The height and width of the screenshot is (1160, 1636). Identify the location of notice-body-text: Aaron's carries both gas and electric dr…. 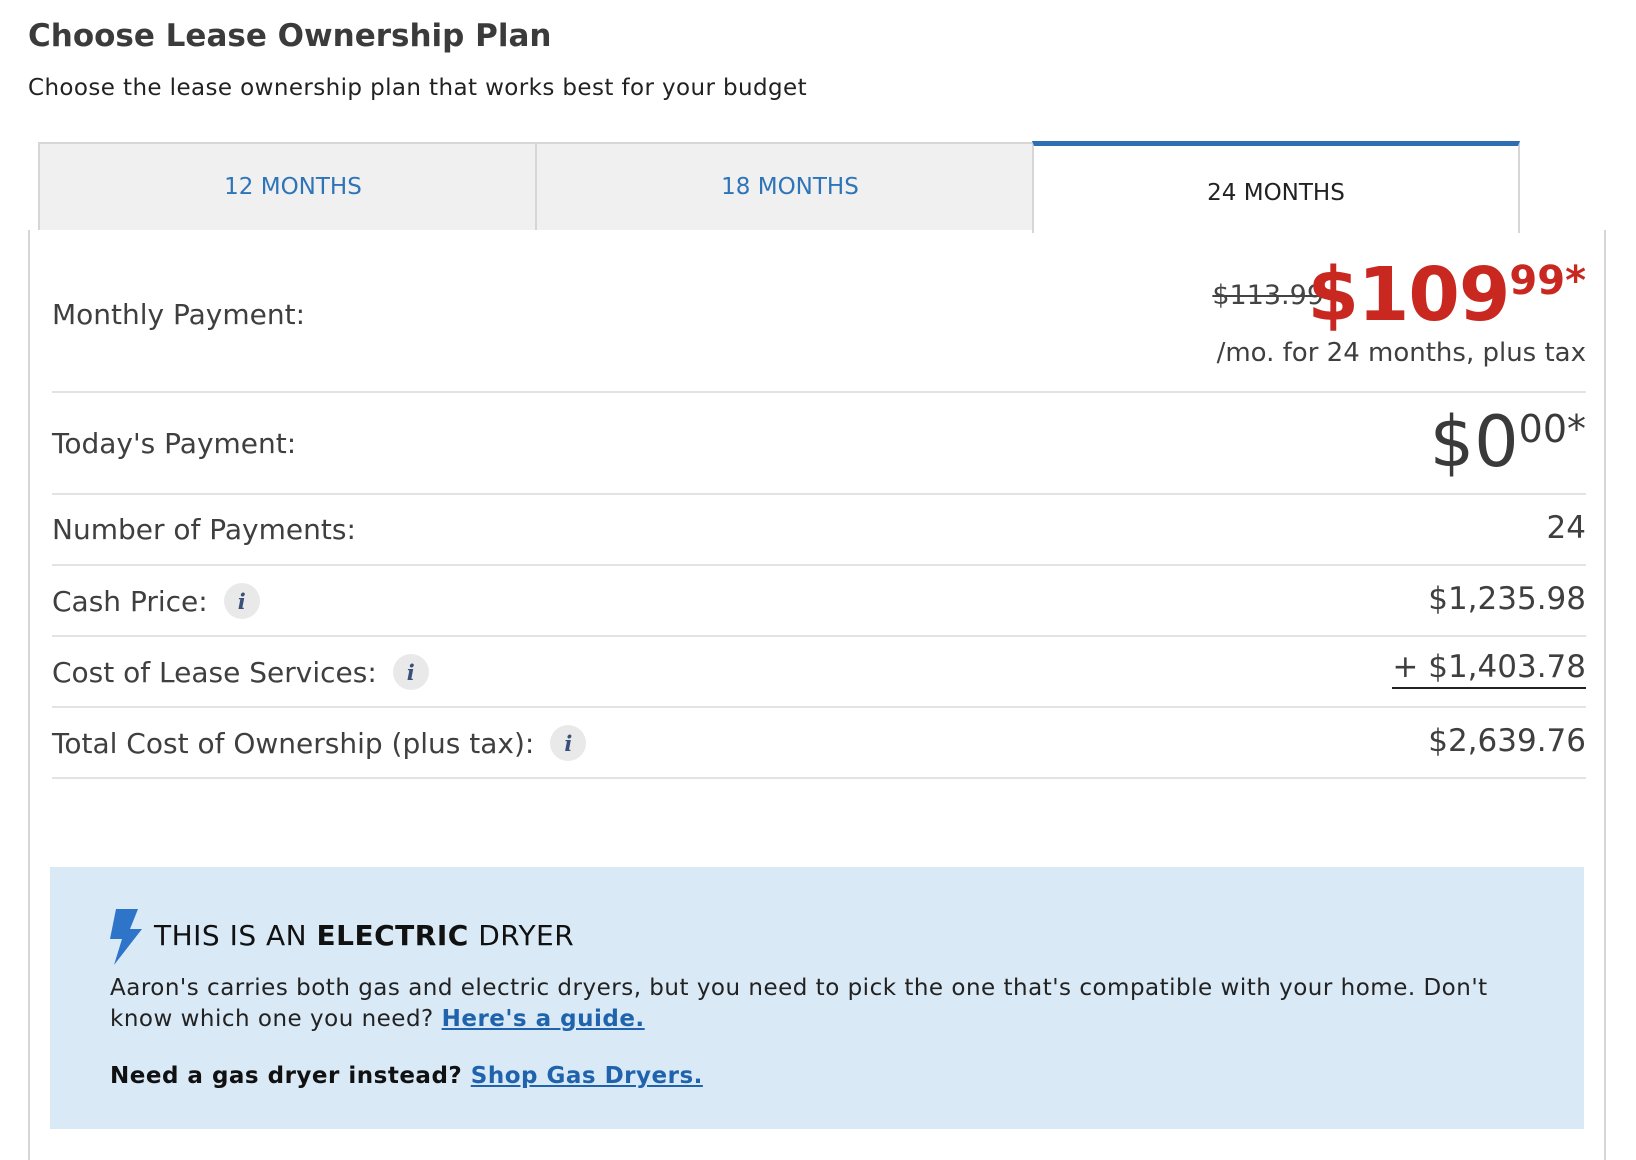
(799, 1003).